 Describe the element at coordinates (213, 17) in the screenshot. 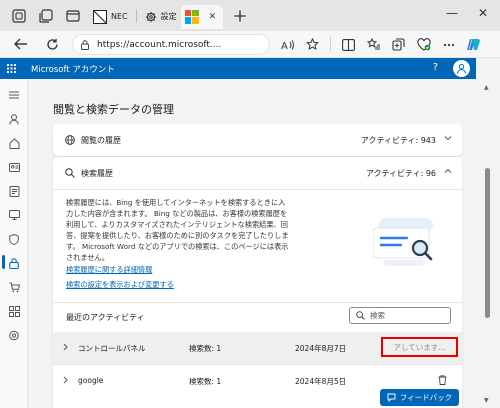

I see `tab-close-icon: ✕` at that location.